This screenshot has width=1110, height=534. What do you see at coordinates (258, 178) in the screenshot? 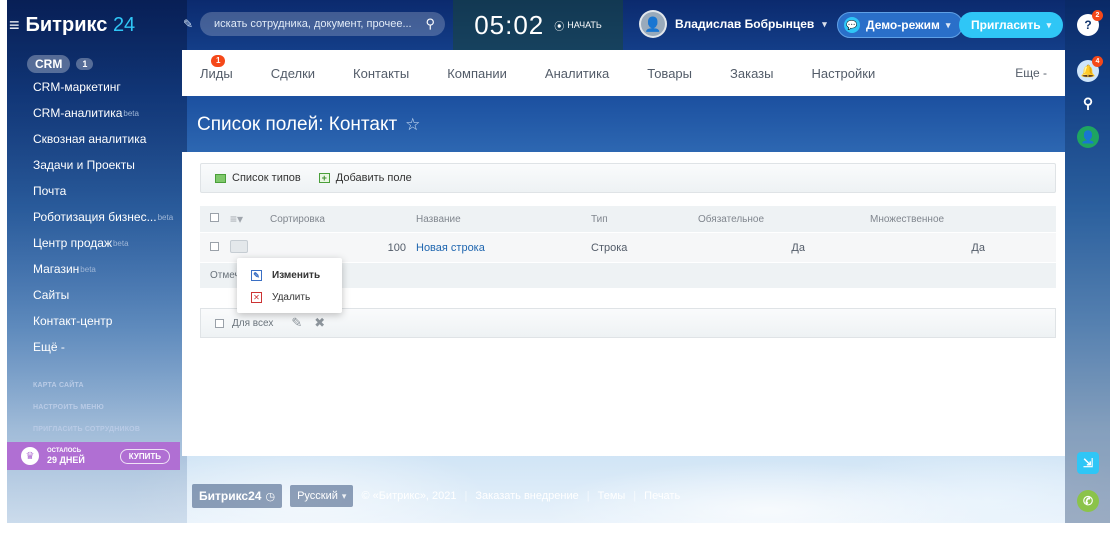
I see `types-list-button: Список типов` at bounding box center [258, 178].